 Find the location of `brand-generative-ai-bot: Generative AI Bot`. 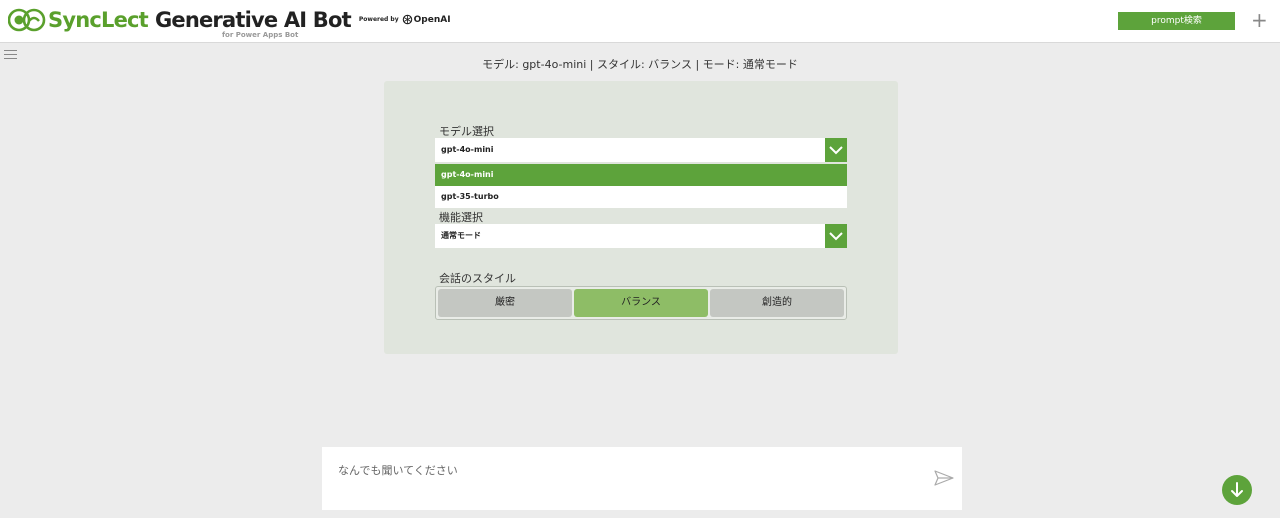

brand-generative-ai-bot: Generative AI Bot is located at coordinates (253, 20).